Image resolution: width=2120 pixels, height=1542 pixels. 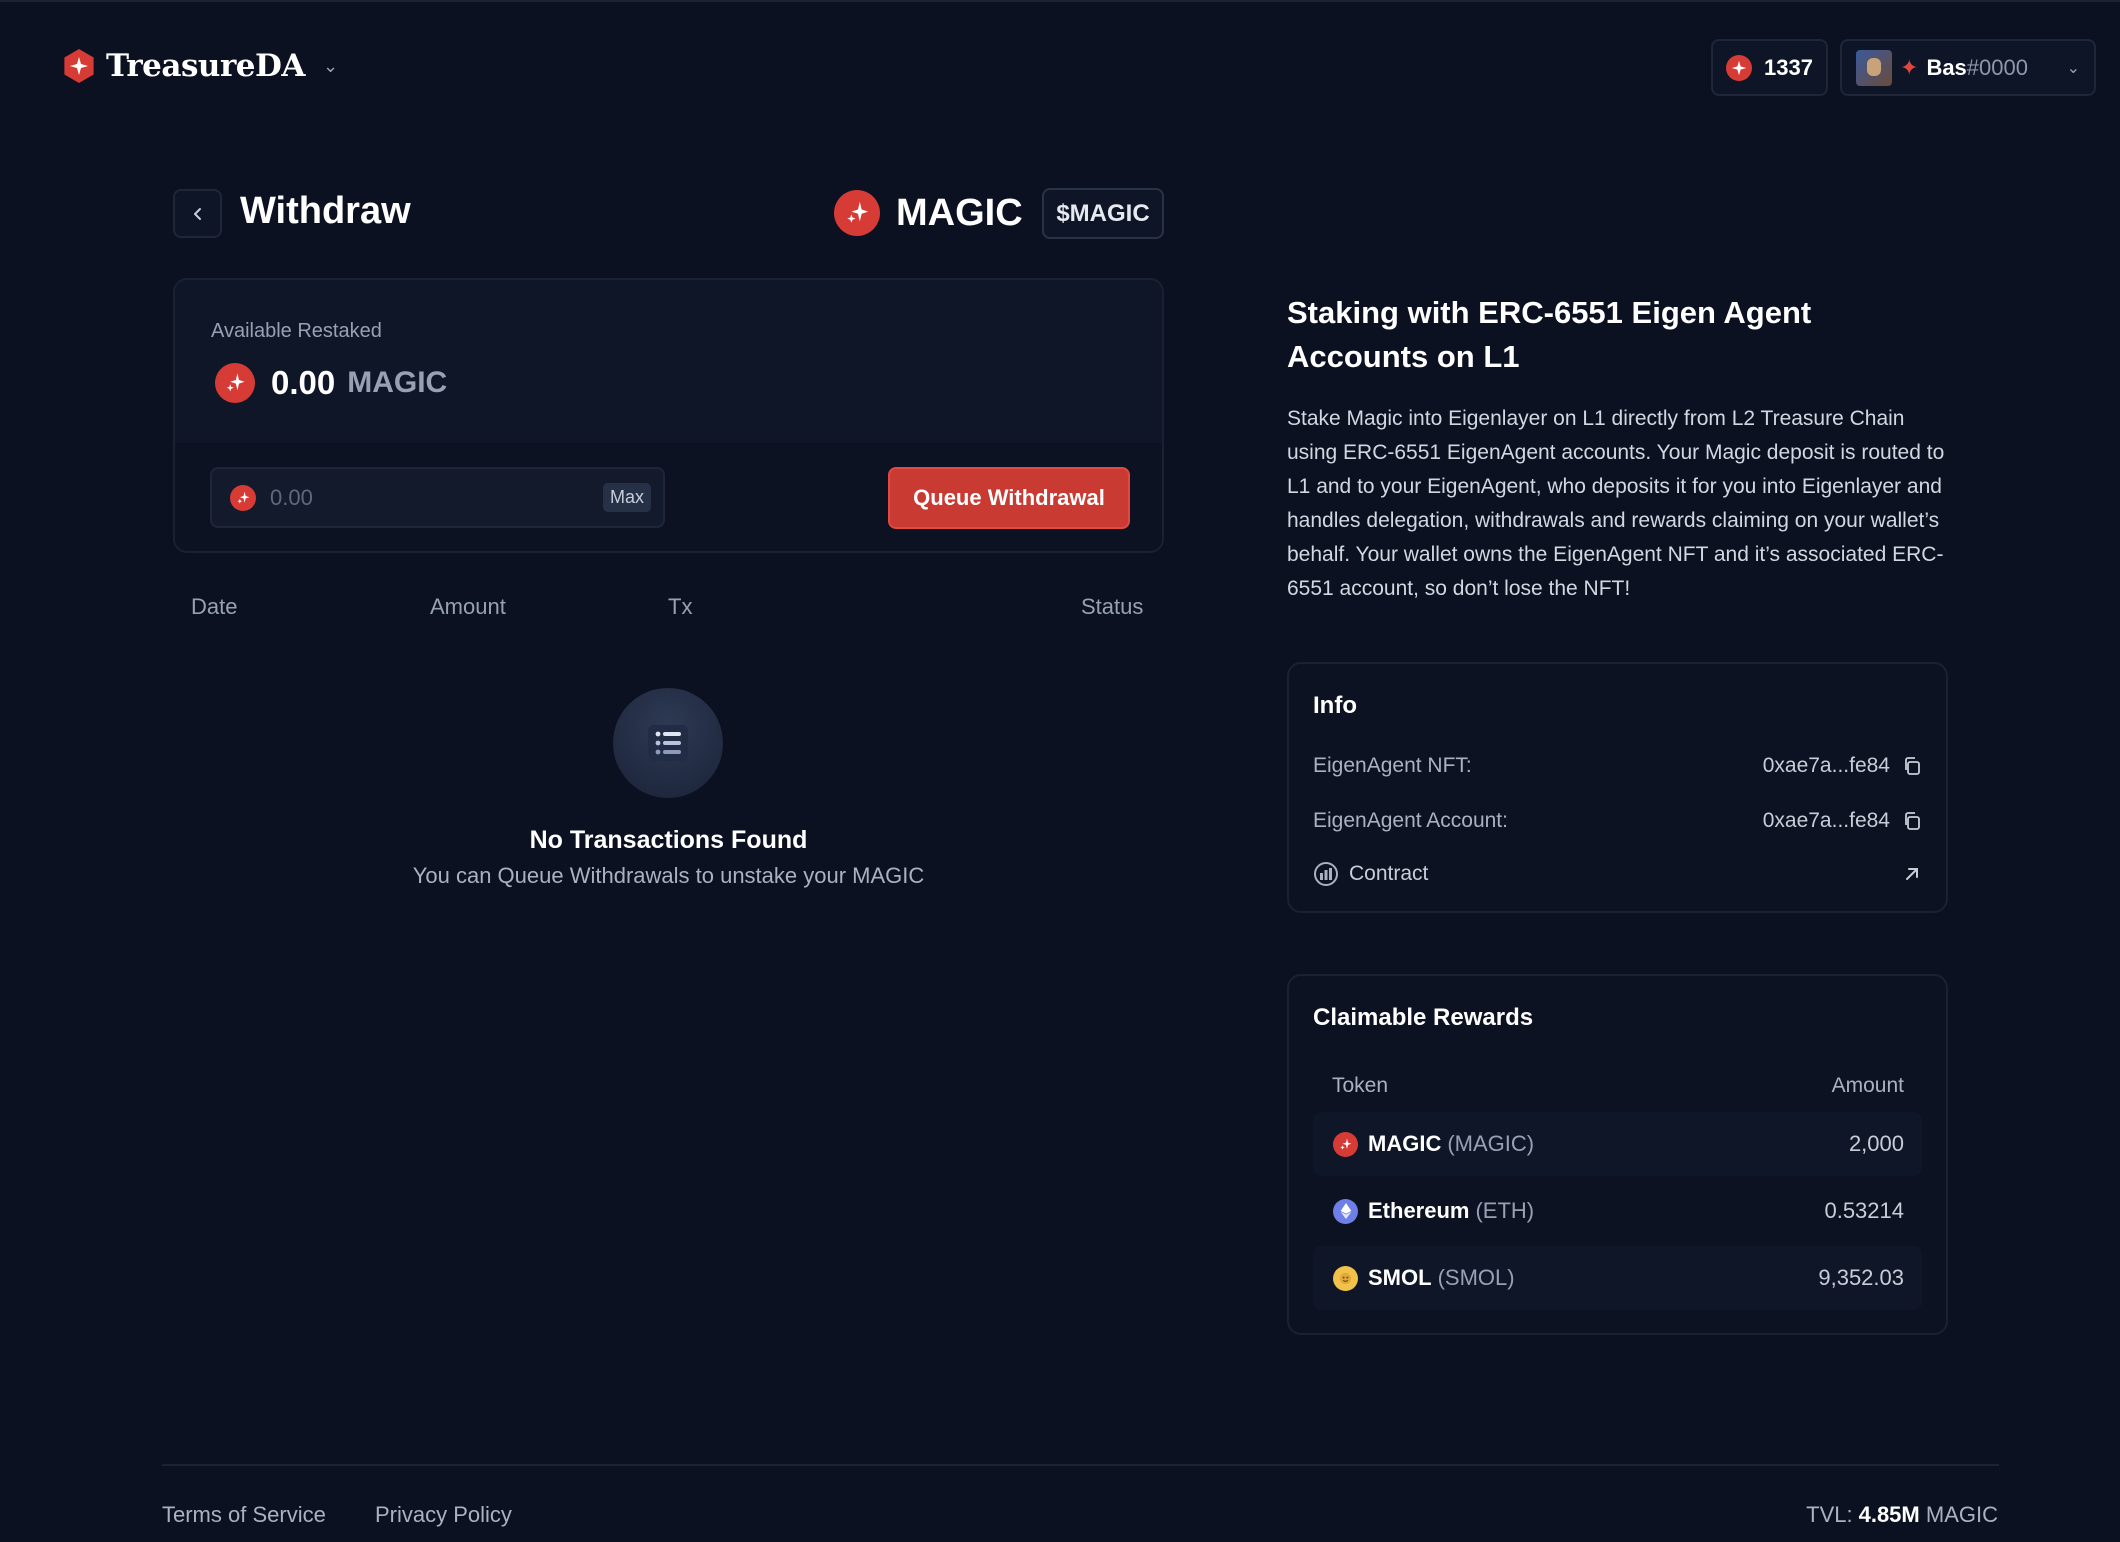 I want to click on available-amount: 0.00, so click(x=303, y=382).